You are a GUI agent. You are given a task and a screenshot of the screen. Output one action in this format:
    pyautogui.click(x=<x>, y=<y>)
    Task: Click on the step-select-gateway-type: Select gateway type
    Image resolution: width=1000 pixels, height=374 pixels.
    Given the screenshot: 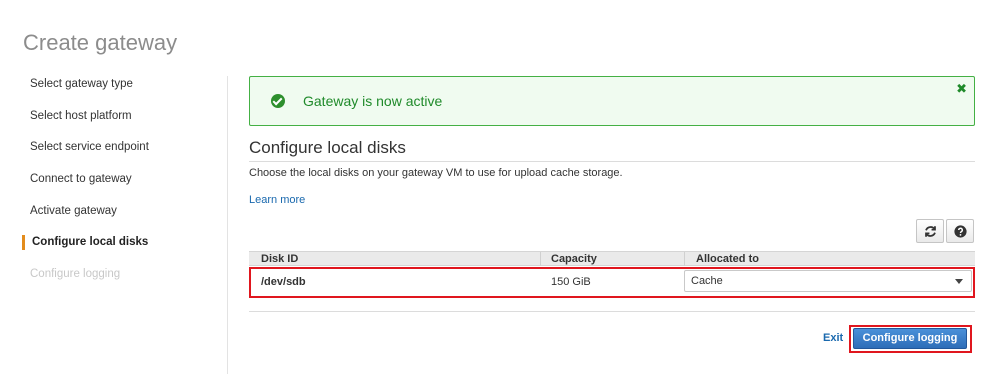 What is the action you would take?
    pyautogui.click(x=117, y=86)
    